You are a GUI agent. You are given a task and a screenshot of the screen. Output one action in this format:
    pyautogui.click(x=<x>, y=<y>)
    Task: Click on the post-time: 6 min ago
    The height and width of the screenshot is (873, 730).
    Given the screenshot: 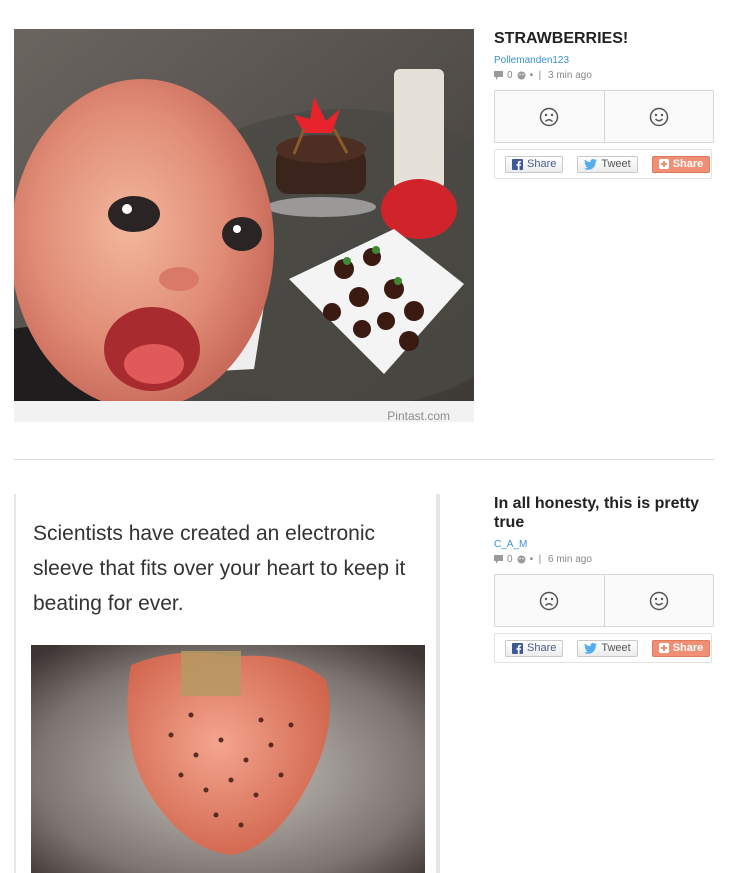 What is the action you would take?
    pyautogui.click(x=570, y=559)
    